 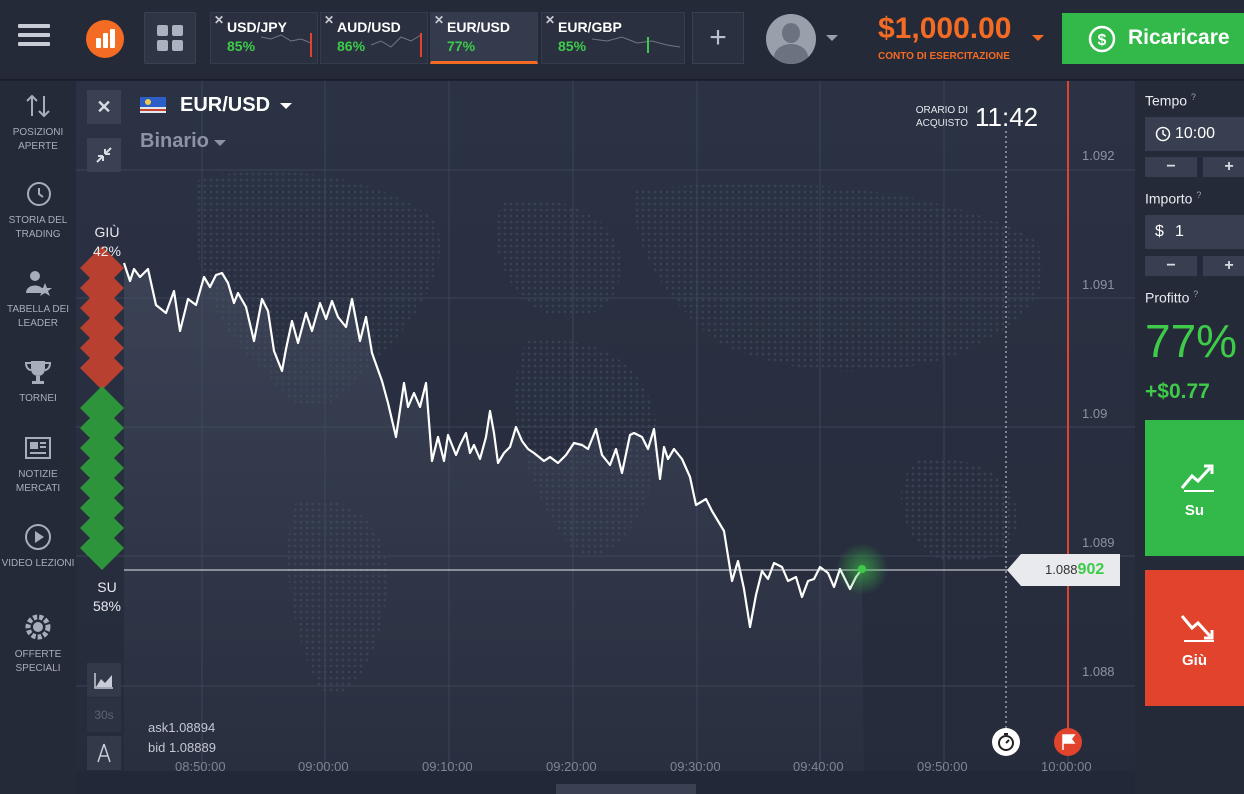 What do you see at coordinates (1223, 167) in the screenshot?
I see `time-increase-button: +` at bounding box center [1223, 167].